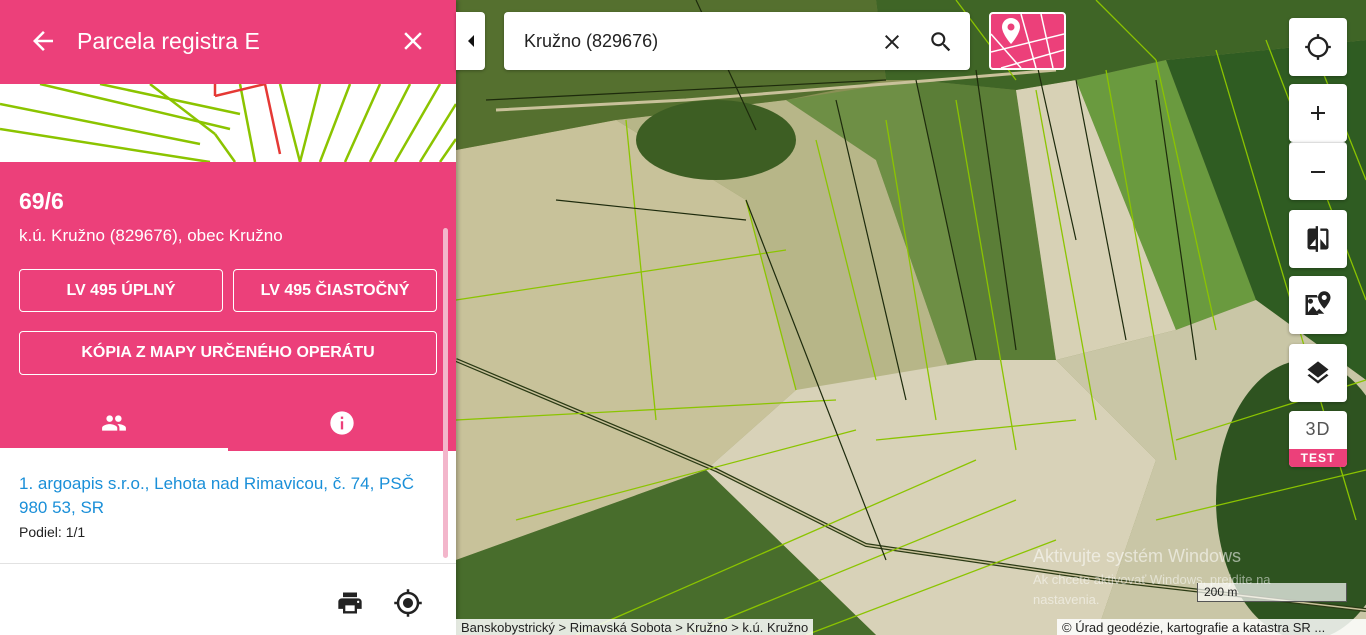 Image resolution: width=1366 pixels, height=635 pixels. What do you see at coordinates (114, 449) in the screenshot?
I see `tab-active-indicator` at bounding box center [114, 449].